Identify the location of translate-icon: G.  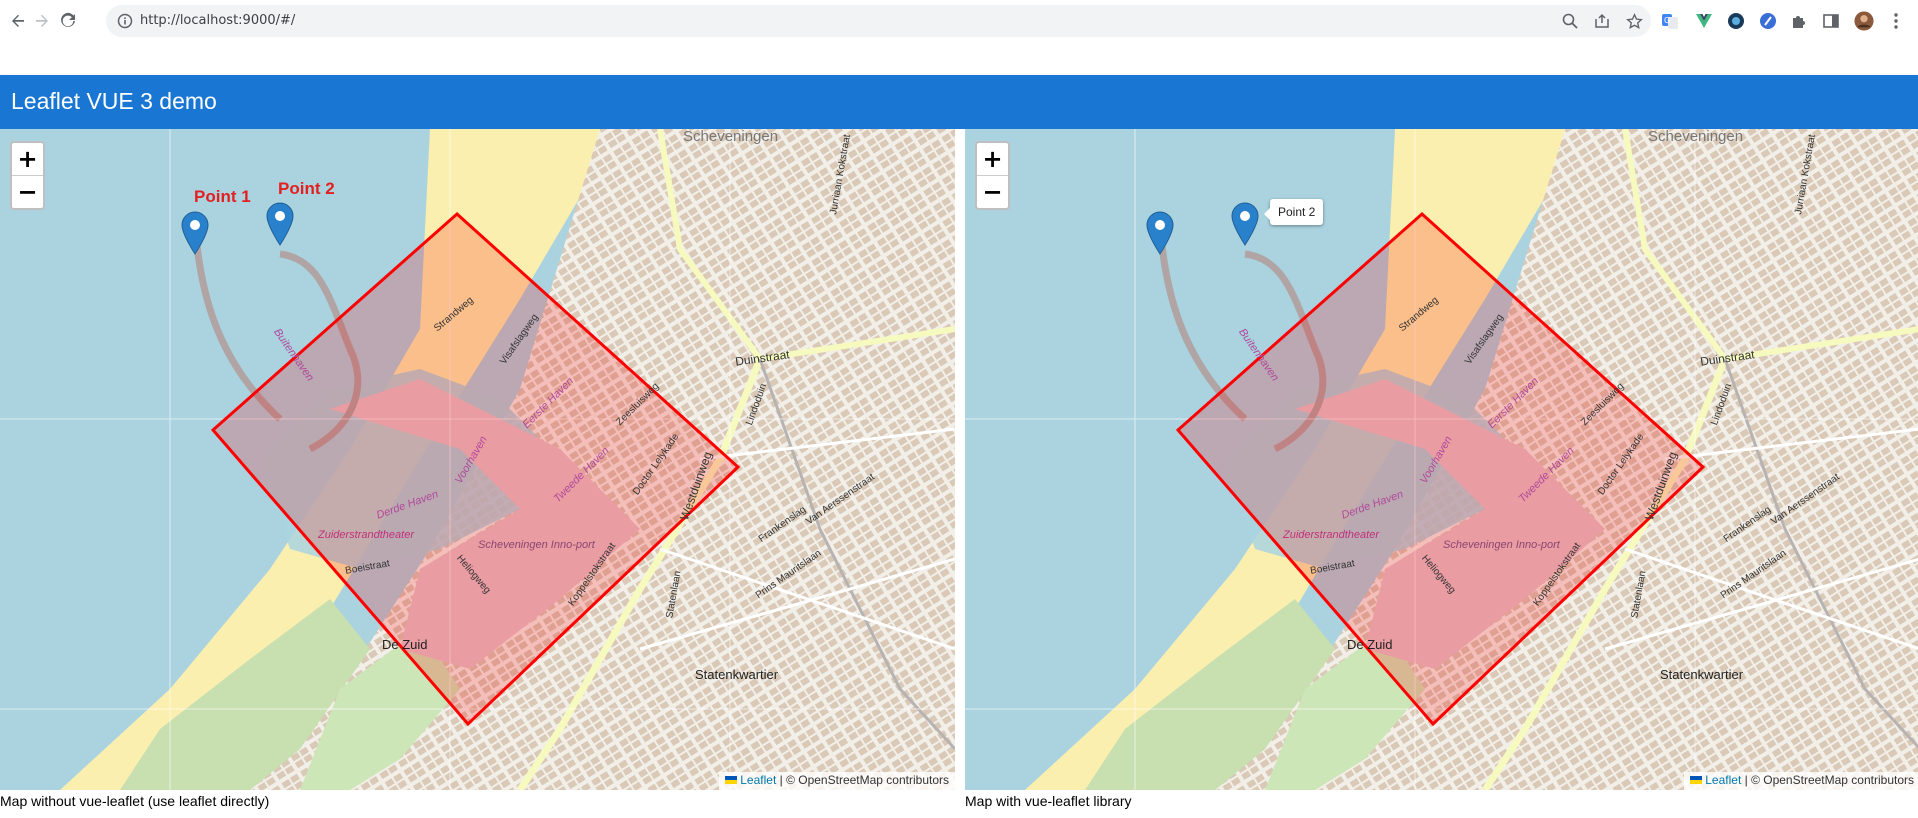
(1670, 21).